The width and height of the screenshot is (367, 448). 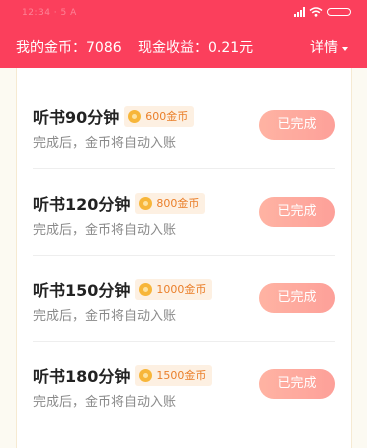 I want to click on task-title: 听书90分钟 600金币, so click(x=114, y=116).